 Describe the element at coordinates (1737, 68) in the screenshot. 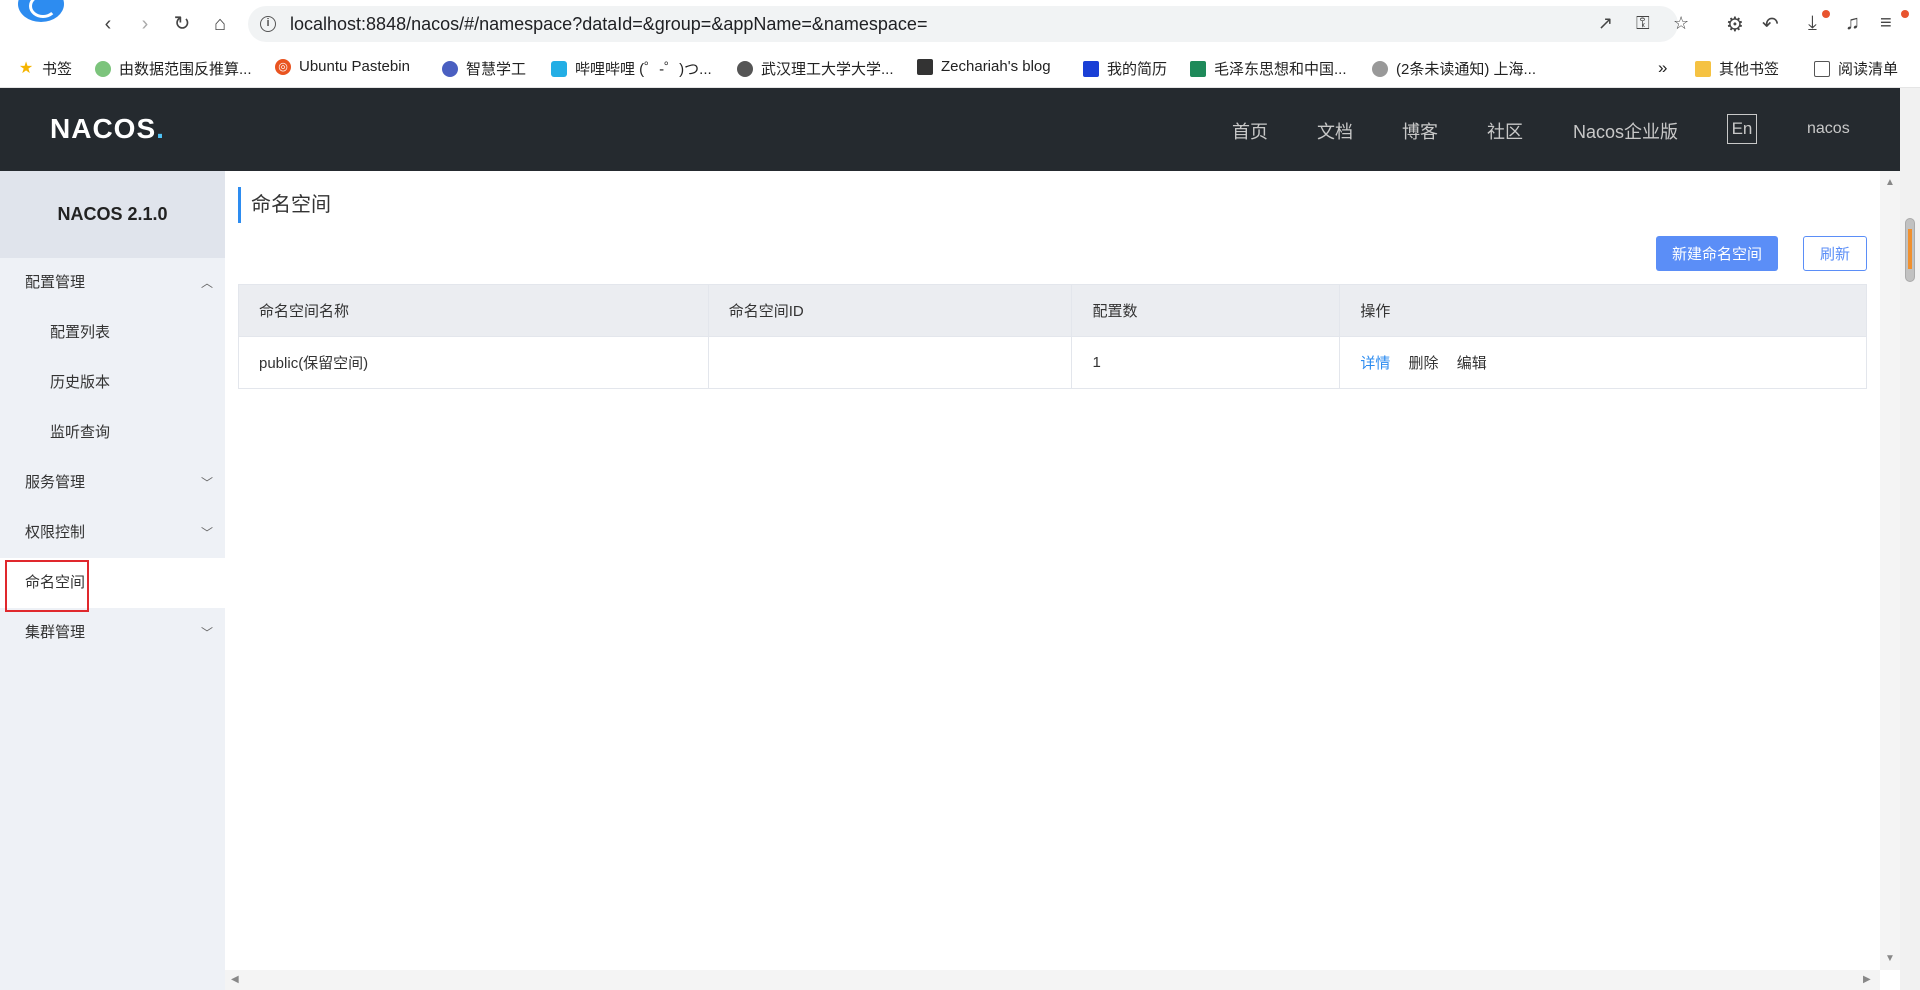

I see `other-bookmarks: 其他书签` at that location.